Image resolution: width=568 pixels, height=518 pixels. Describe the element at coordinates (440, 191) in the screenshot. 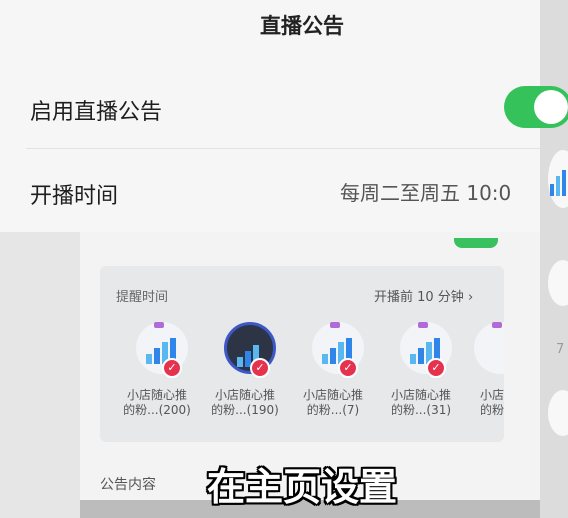

I see `start-time-value: 每周二至周五 10:0` at that location.